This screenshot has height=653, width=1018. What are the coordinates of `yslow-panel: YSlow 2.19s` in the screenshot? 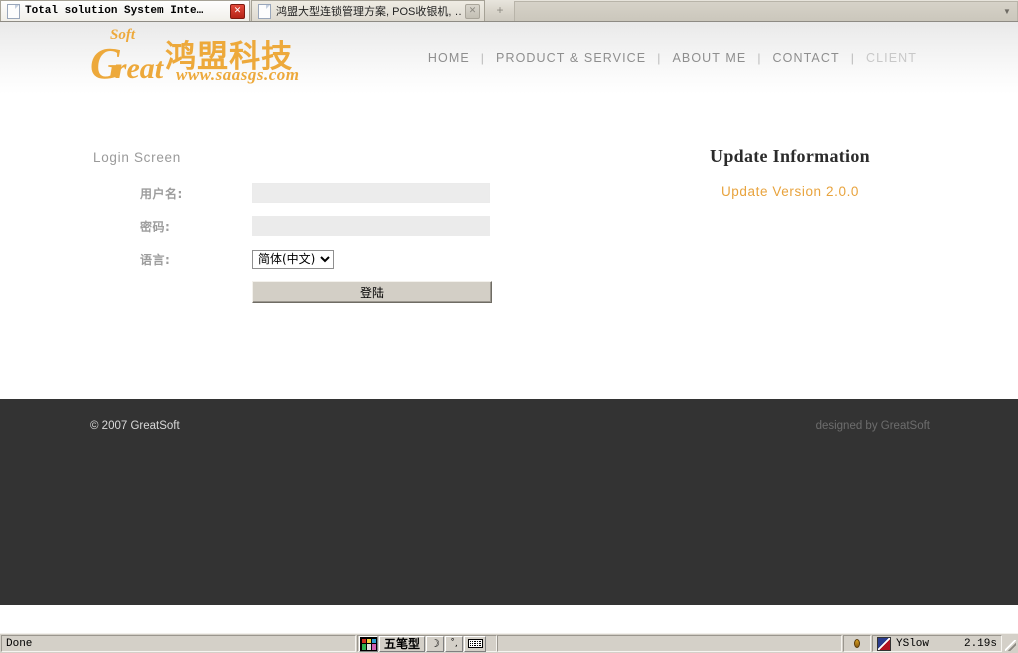 It's located at (937, 643).